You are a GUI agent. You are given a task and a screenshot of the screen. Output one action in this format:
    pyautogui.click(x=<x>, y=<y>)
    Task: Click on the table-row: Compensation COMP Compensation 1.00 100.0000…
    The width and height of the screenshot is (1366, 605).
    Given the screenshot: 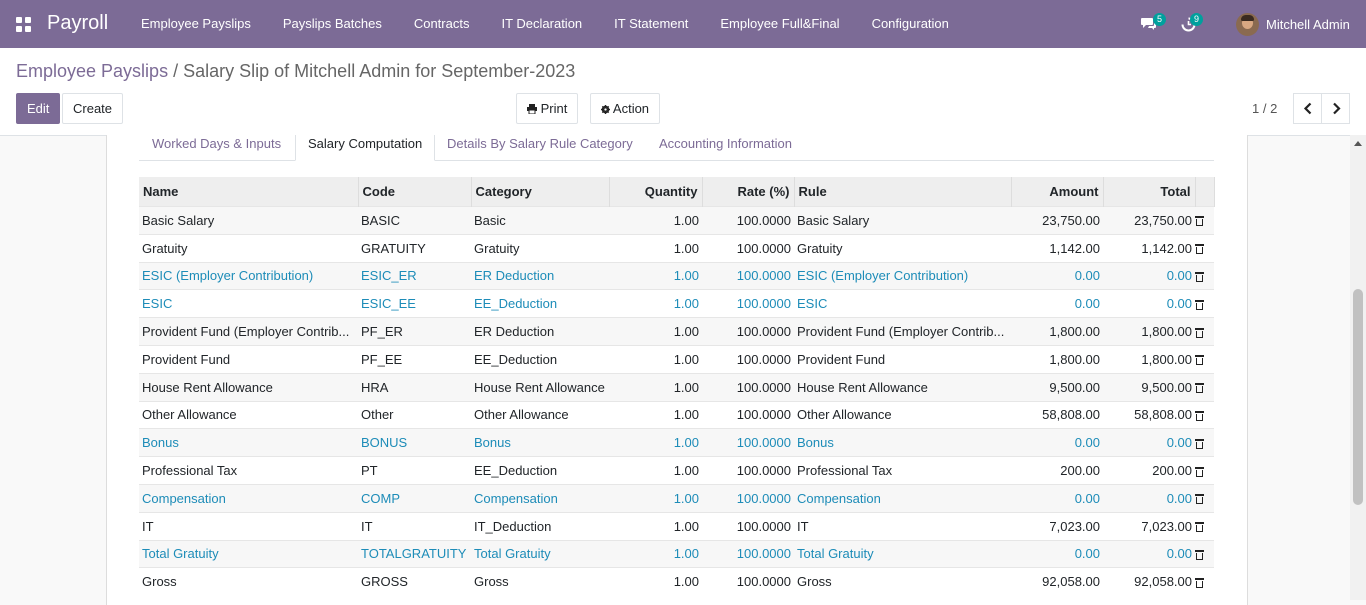 What is the action you would take?
    pyautogui.click(x=676, y=498)
    